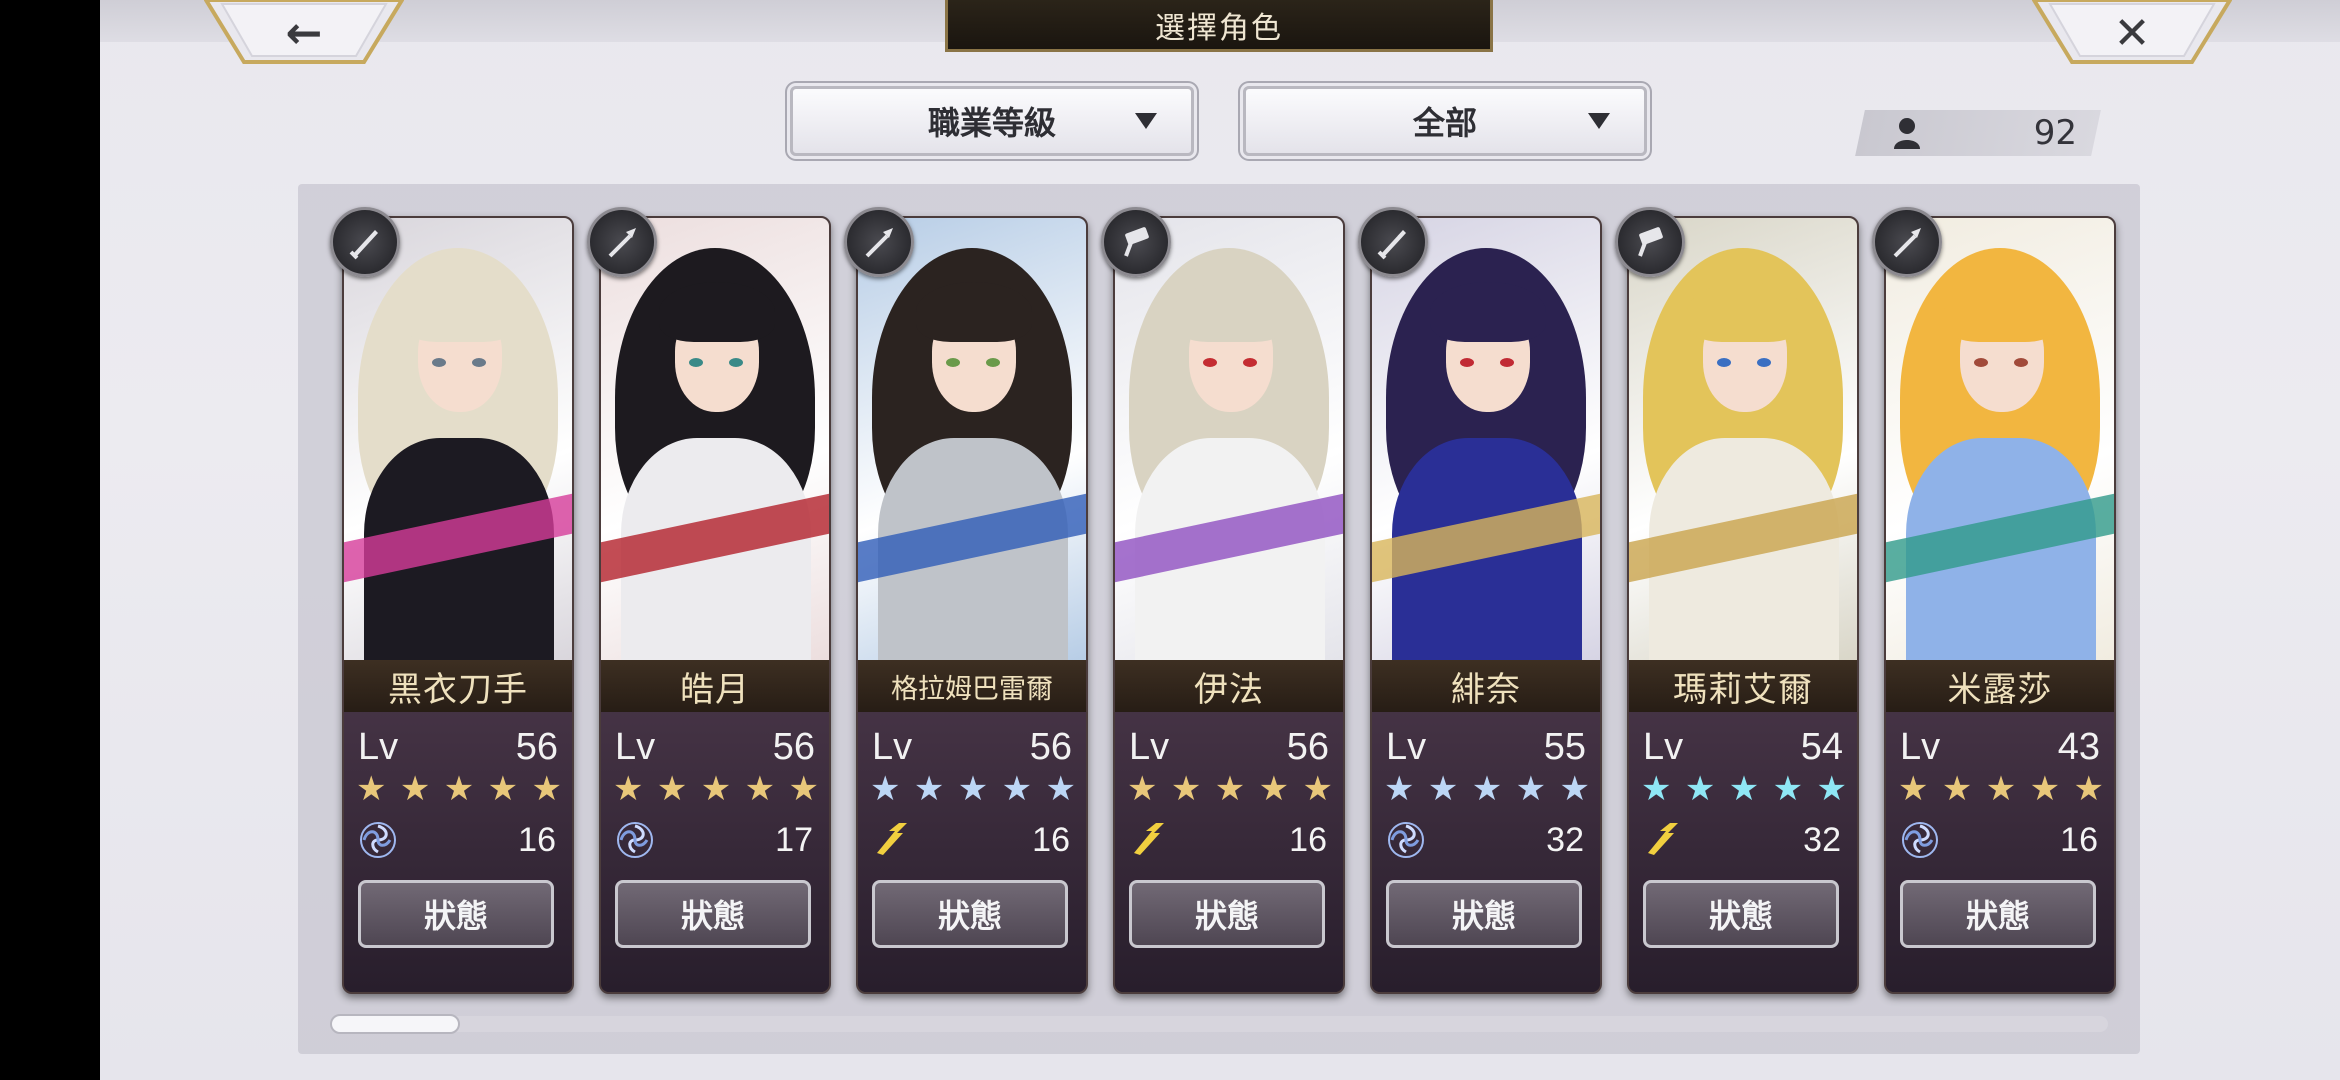  I want to click on level-row: Lv 55, so click(1486, 747).